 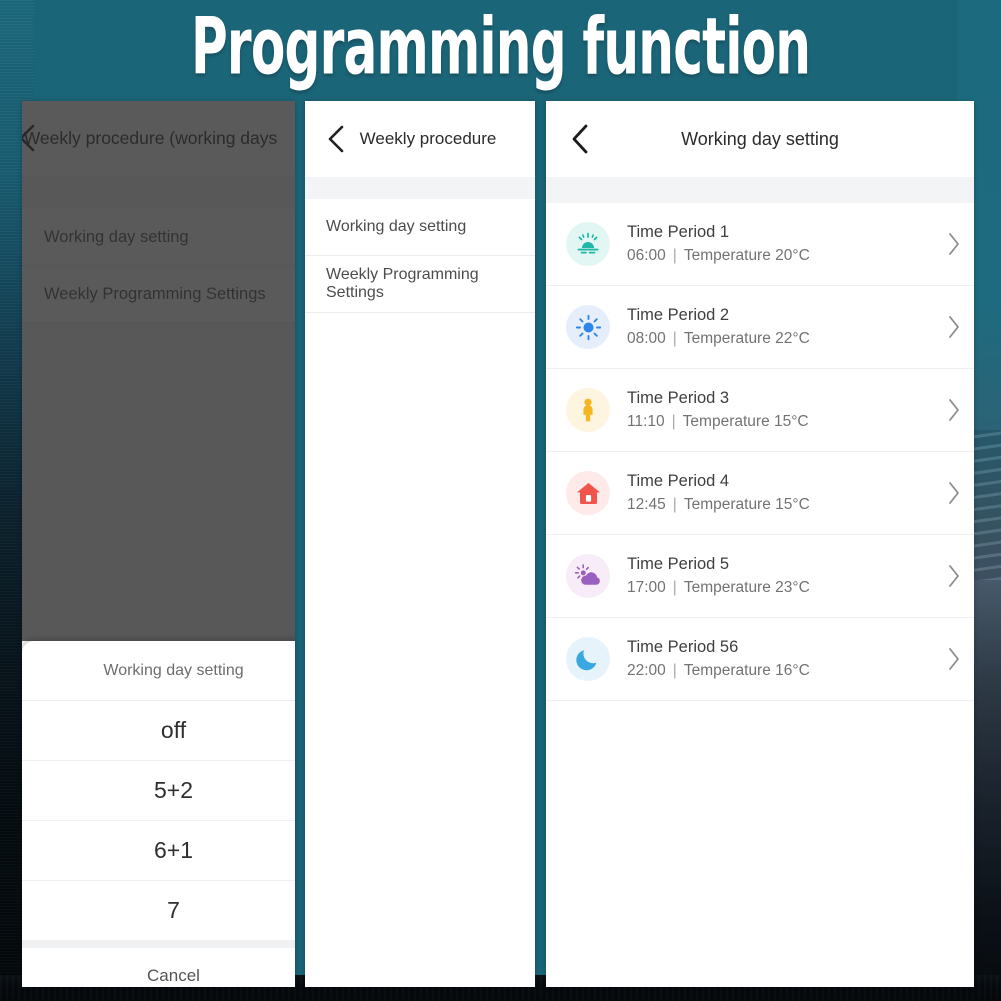 I want to click on time-period-text: Time Period 56 22:00 | Temperature 16°C, so click(x=780, y=659).